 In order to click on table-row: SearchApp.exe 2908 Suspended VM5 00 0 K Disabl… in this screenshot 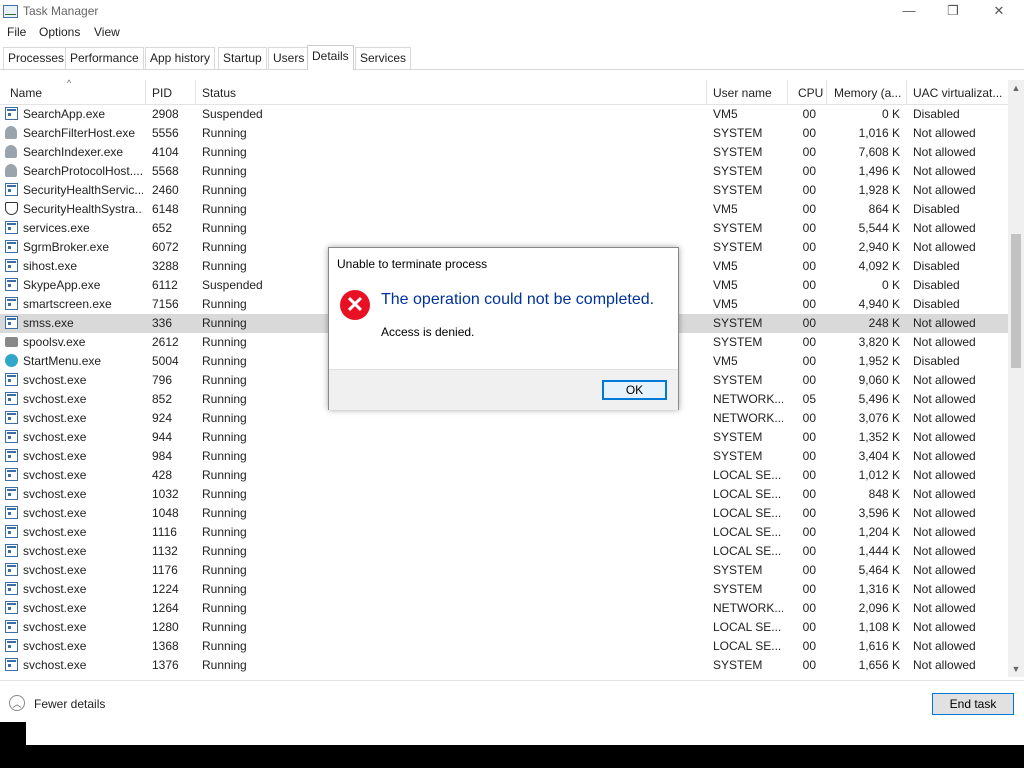, I will do `click(504, 114)`.